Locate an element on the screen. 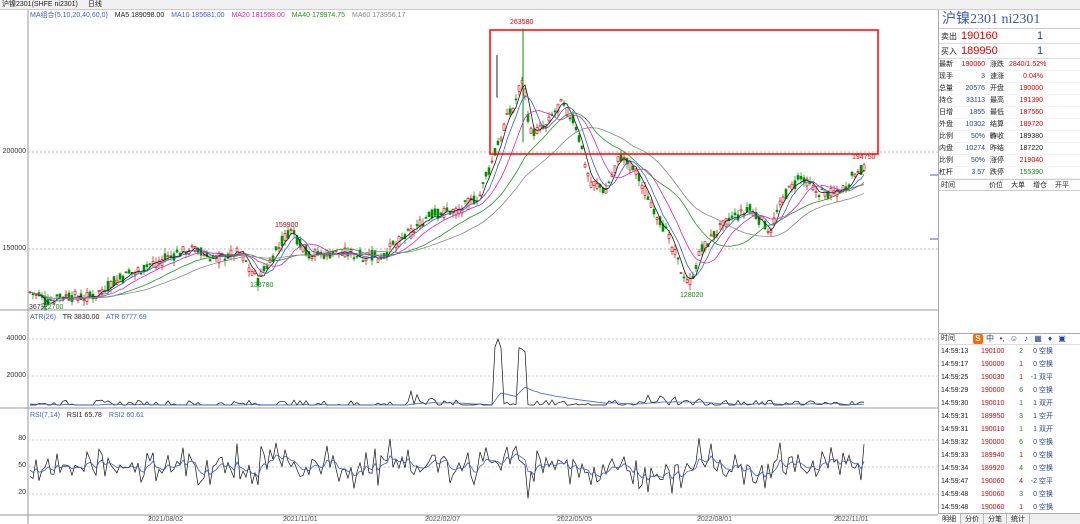  rsi1-value: RSI1 65.78 is located at coordinates (84, 415).